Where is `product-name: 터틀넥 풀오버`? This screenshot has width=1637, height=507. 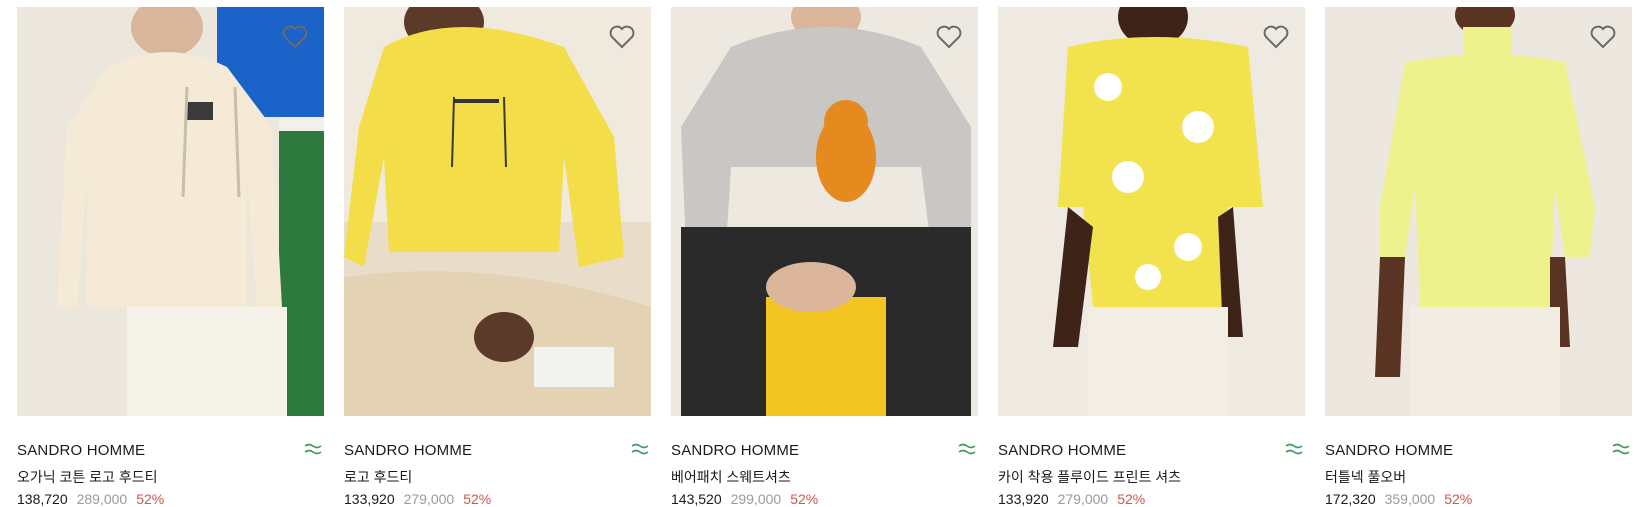
product-name: 터틀넥 풀오버 is located at coordinates (1365, 477).